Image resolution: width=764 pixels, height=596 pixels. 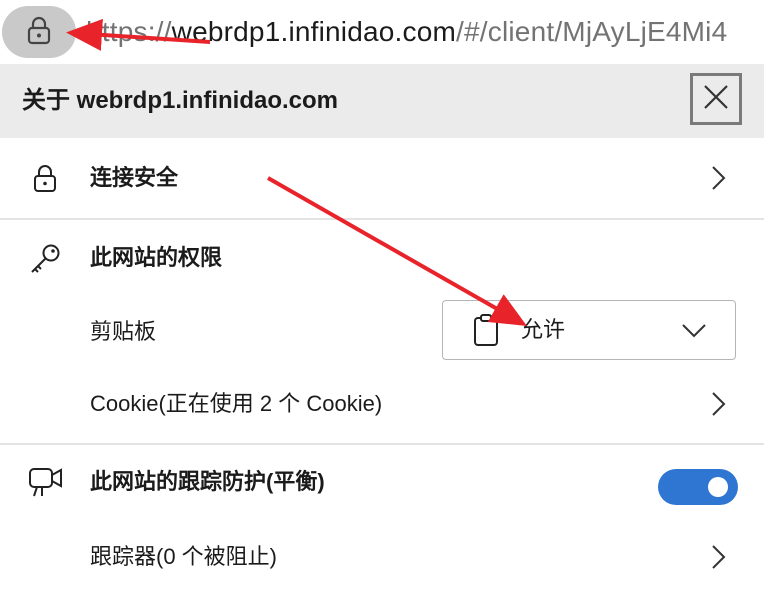 I want to click on site-info-button, so click(x=39, y=32).